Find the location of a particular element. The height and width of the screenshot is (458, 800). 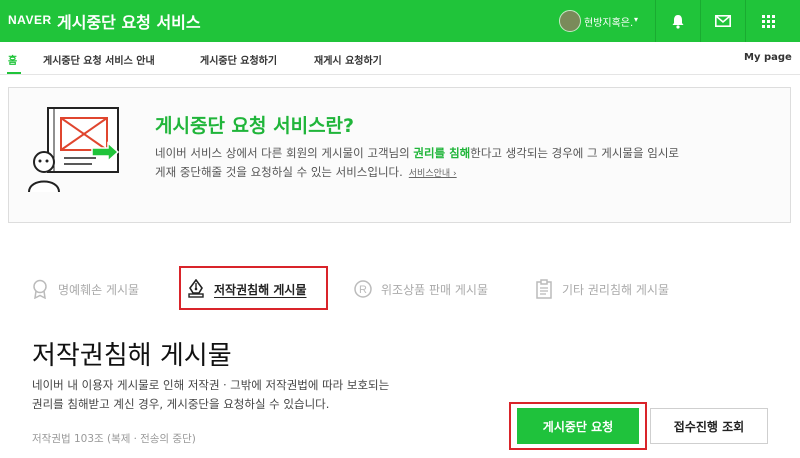

pen-nib-icon is located at coordinates (196, 289).